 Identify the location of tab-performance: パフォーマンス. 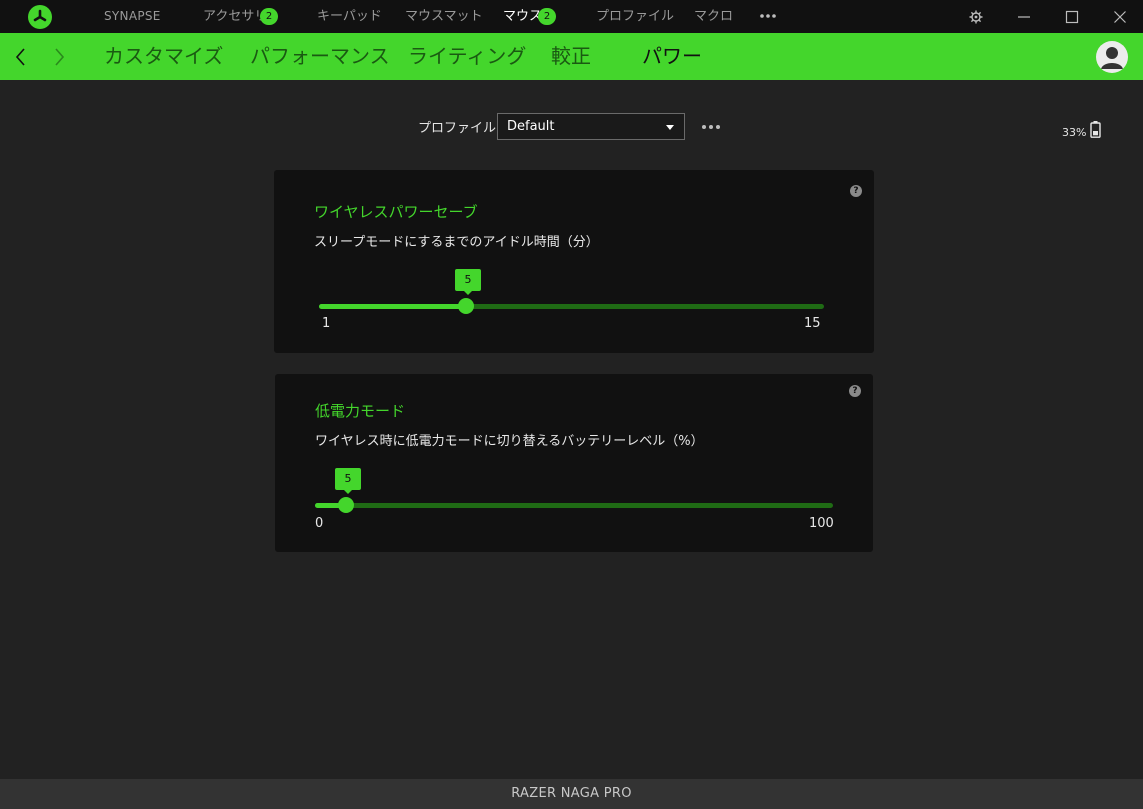
(320, 56).